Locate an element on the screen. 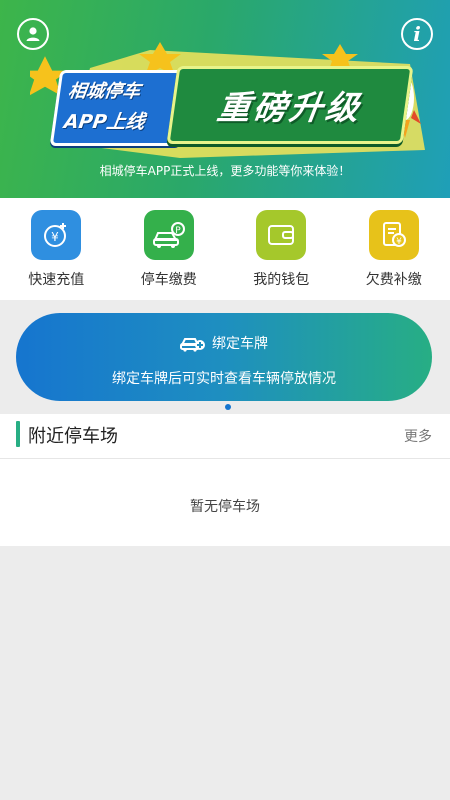  car-add-icon is located at coordinates (192, 345).